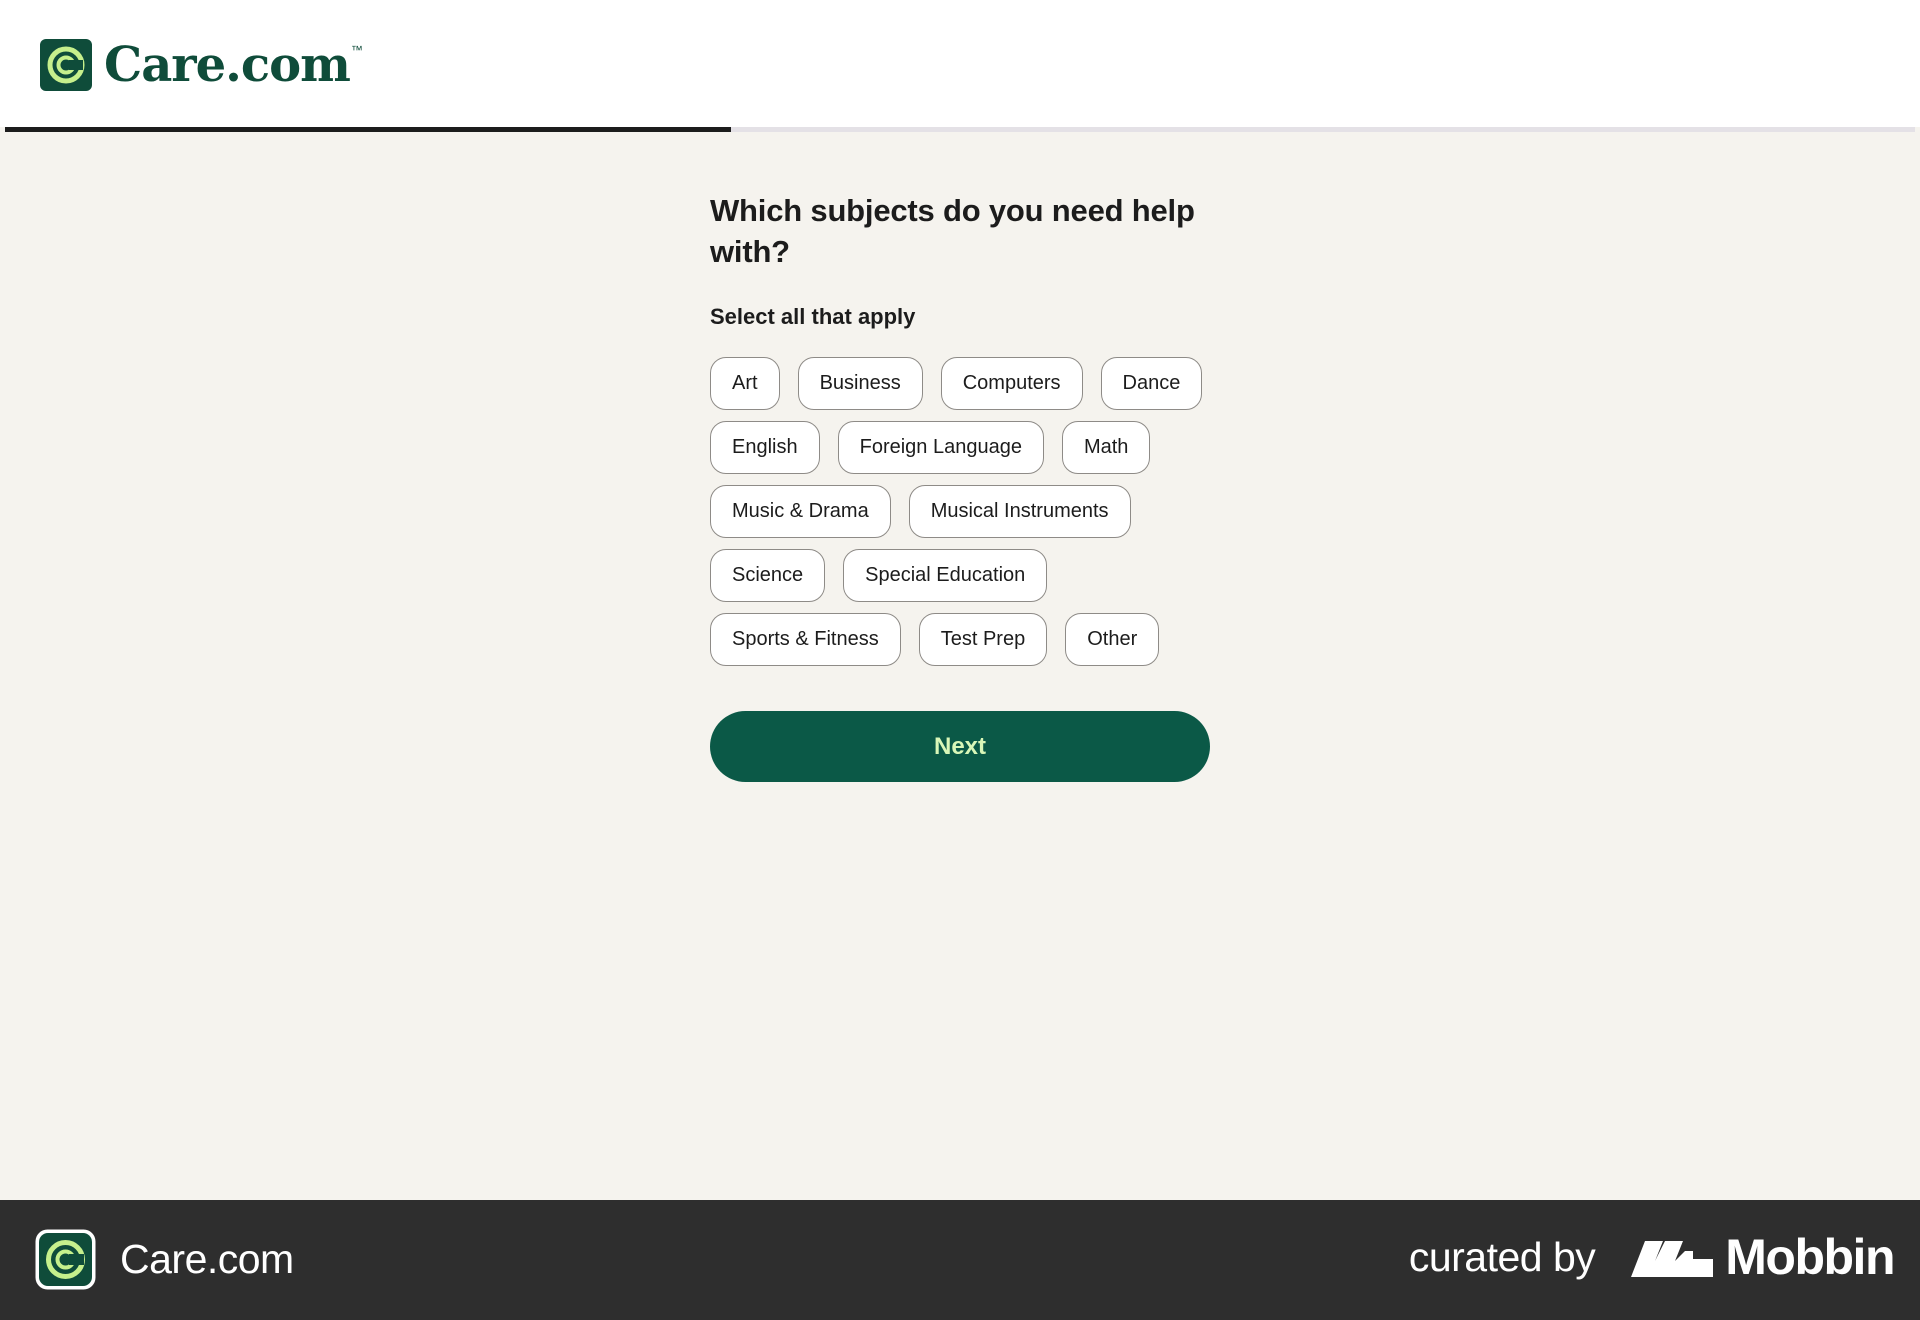  What do you see at coordinates (860, 383) in the screenshot?
I see `subject-chip-business: Business` at bounding box center [860, 383].